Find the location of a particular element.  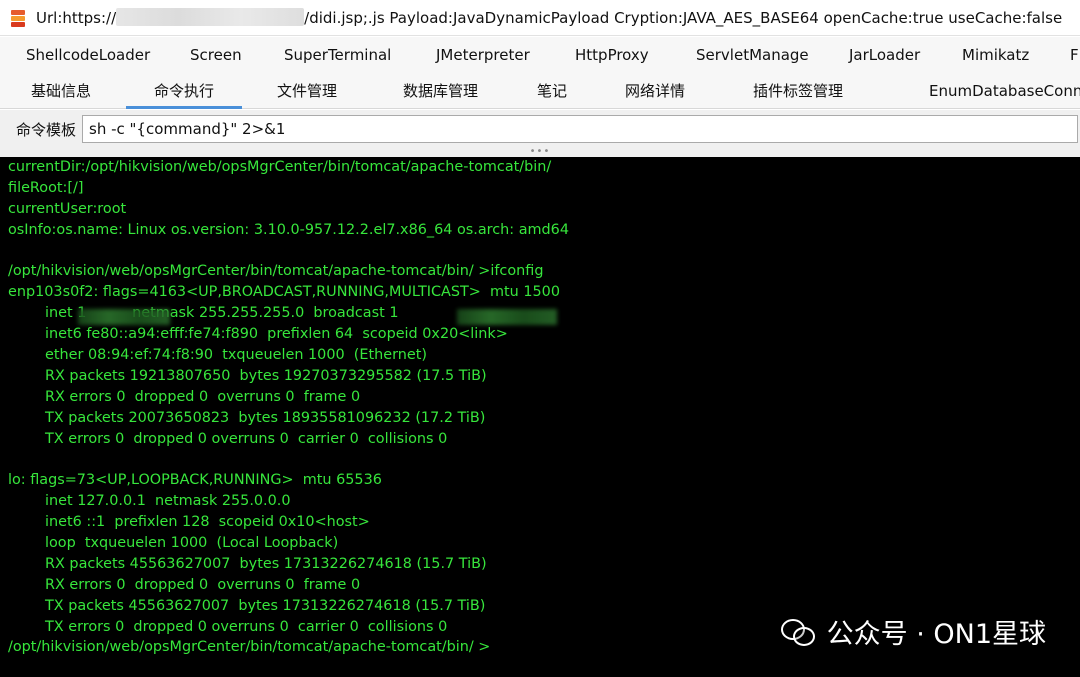

command-template-row: 命令模板 is located at coordinates (540, 129).